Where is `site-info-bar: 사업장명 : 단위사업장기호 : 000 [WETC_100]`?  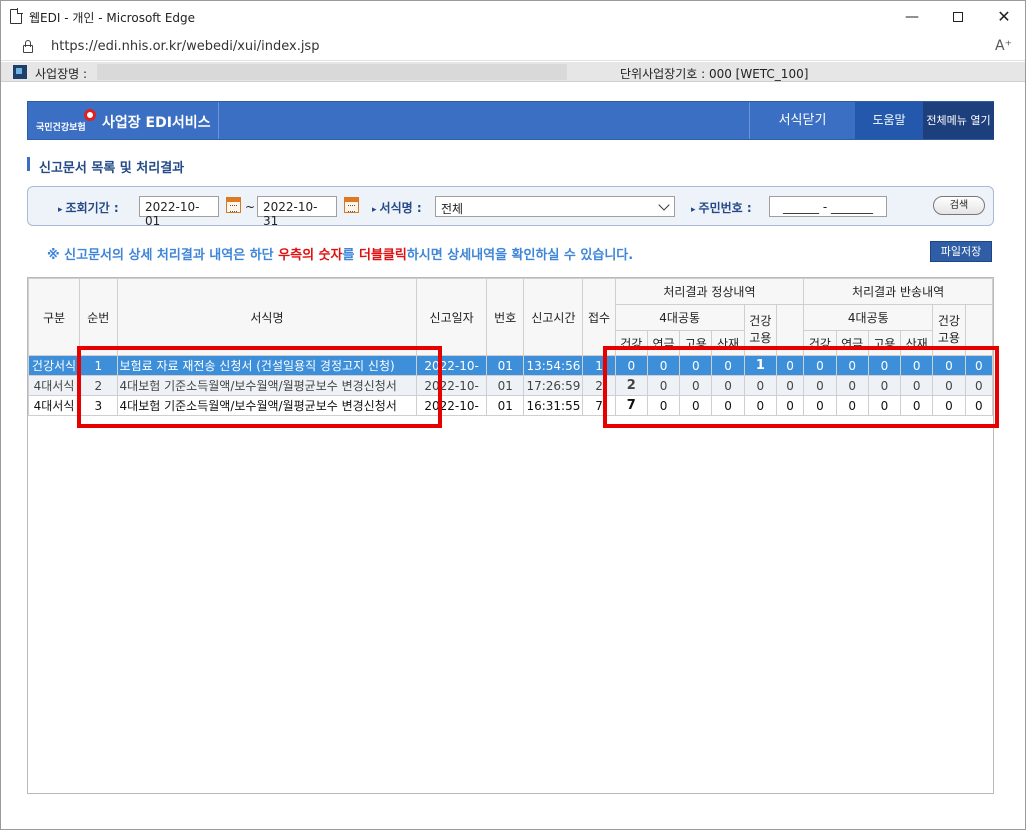
site-info-bar: 사업장명 : 단위사업장기호 : 000 [WETC_100] is located at coordinates (513, 72).